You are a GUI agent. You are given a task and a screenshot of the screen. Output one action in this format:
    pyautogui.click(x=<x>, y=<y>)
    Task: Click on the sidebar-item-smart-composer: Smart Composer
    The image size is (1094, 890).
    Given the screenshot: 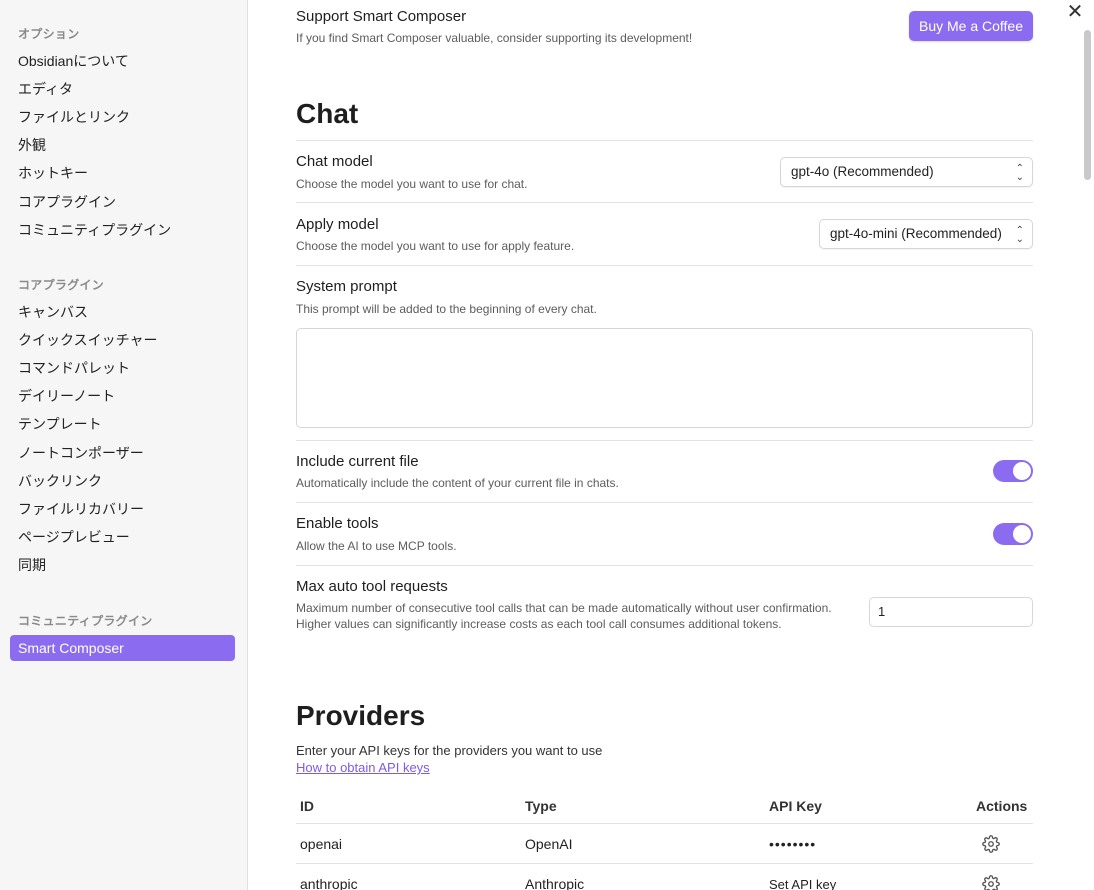 What is the action you would take?
    pyautogui.click(x=122, y=648)
    